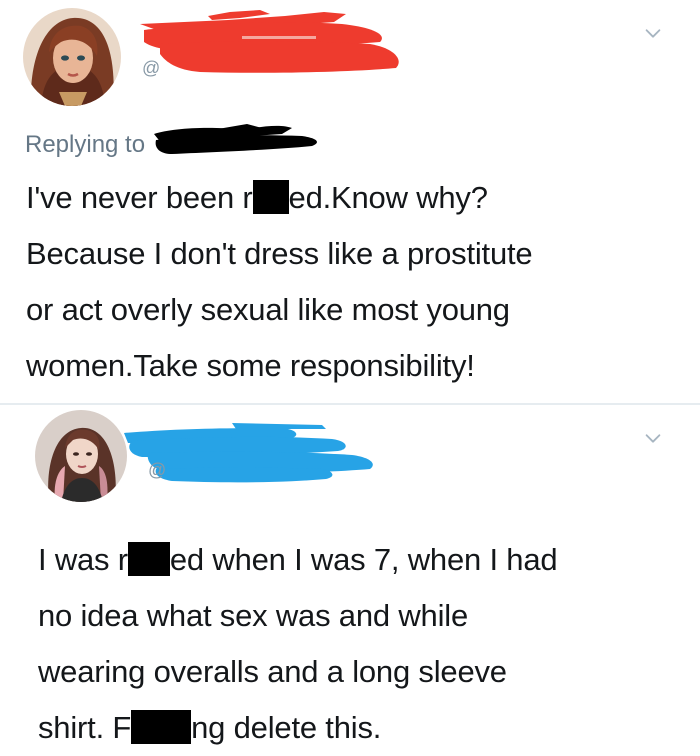 The width and height of the screenshot is (700, 756). Describe the element at coordinates (85, 727) in the screenshot. I see `tweet-text-segment: shirt. F` at that location.